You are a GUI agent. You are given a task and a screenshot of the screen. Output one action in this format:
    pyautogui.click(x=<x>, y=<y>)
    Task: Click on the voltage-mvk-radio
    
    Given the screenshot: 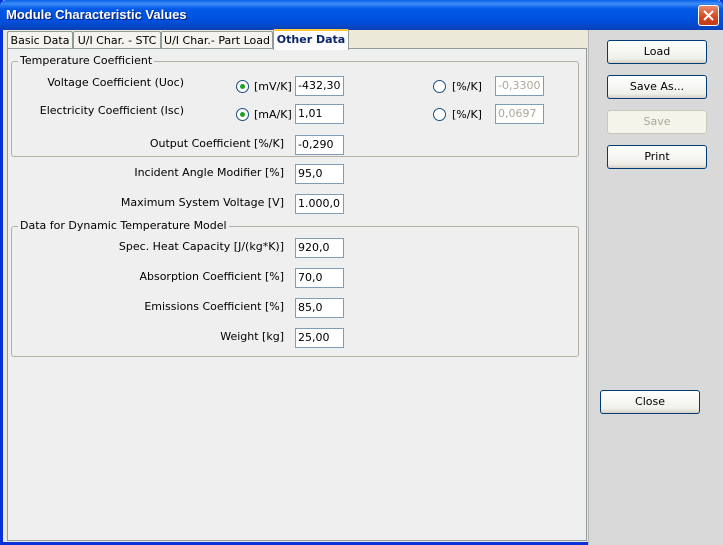 What is the action you would take?
    pyautogui.click(x=242, y=86)
    